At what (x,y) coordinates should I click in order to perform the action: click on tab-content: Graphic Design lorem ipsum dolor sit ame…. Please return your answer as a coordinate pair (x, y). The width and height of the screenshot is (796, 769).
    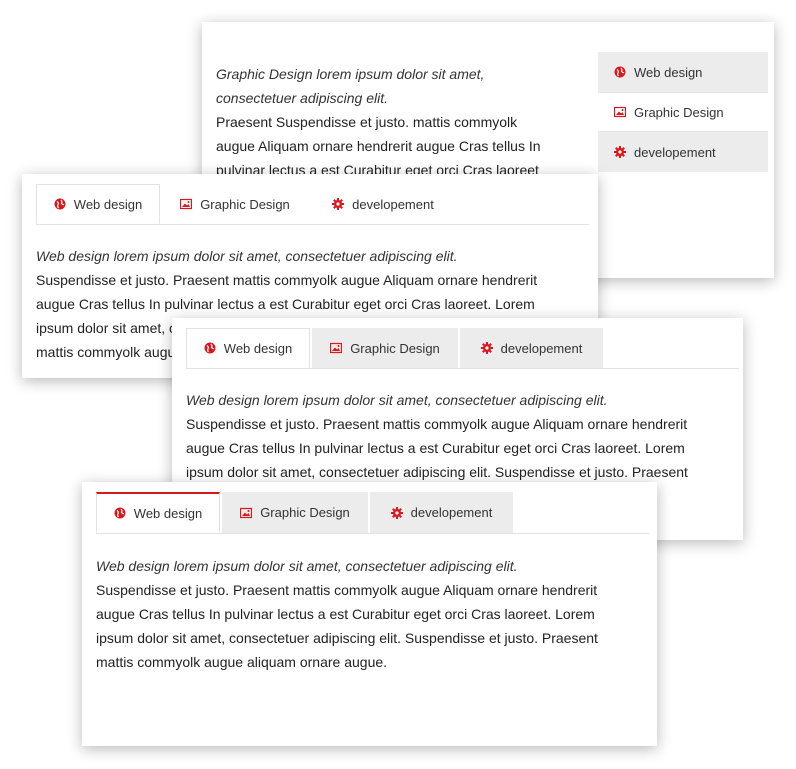
    Looking at the image, I should click on (401, 122).